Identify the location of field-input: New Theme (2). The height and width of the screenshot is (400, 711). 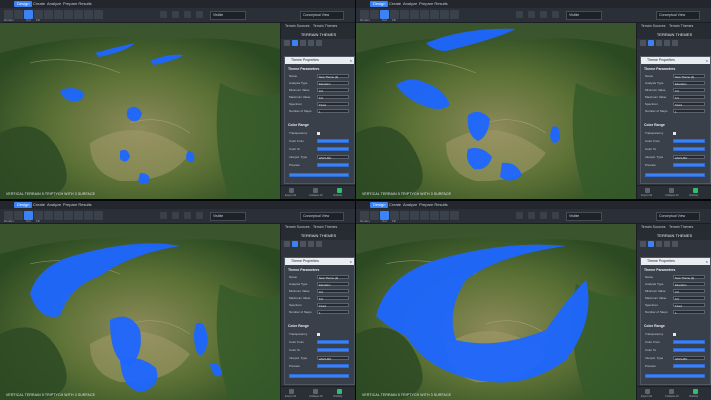
(333, 76).